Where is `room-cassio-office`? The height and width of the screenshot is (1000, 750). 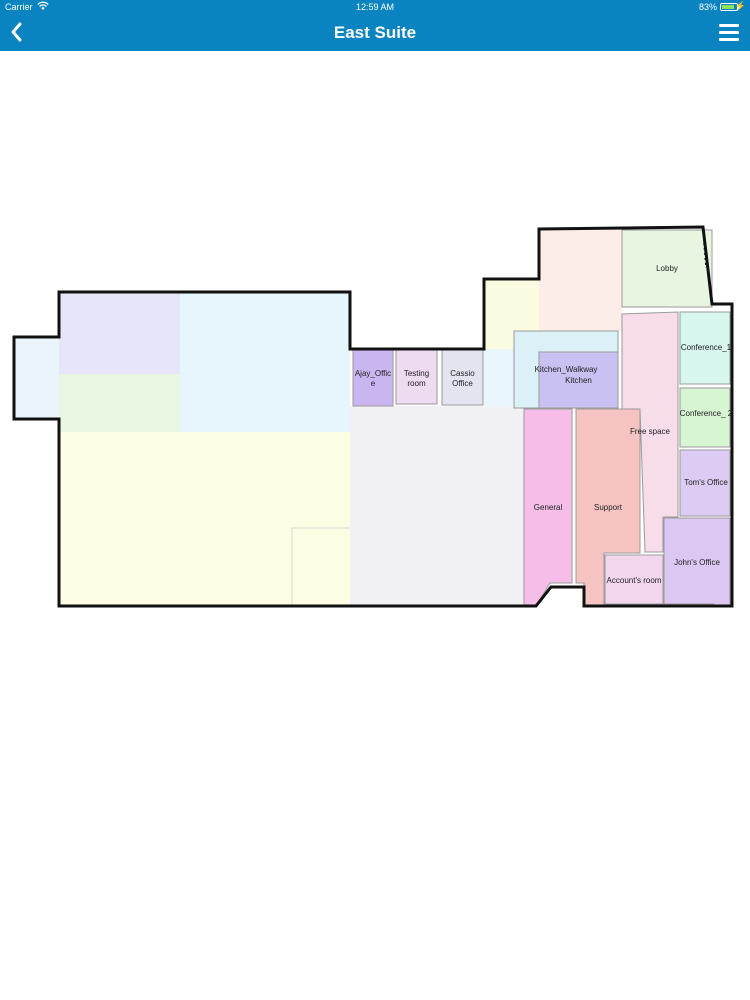 room-cassio-office is located at coordinates (462, 377).